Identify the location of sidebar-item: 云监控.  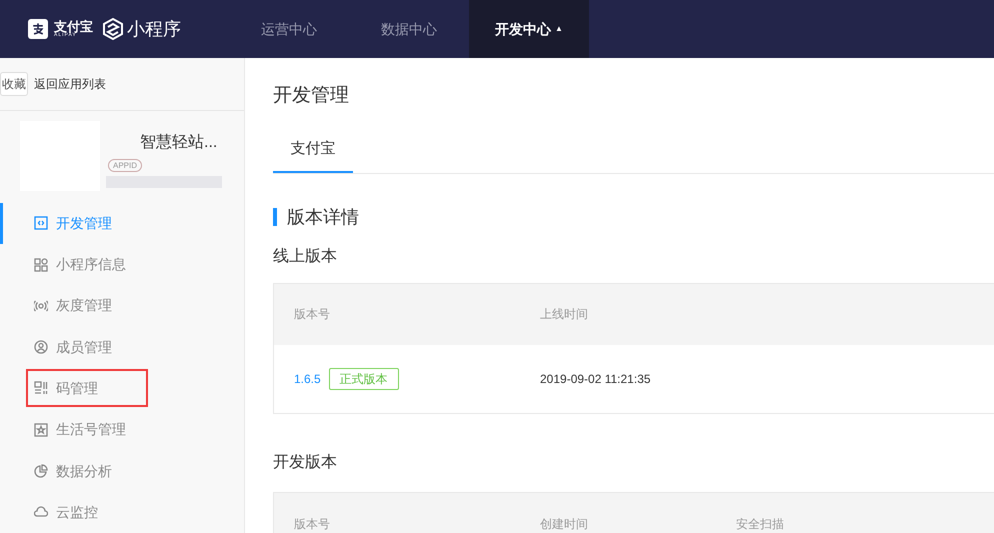
(122, 512).